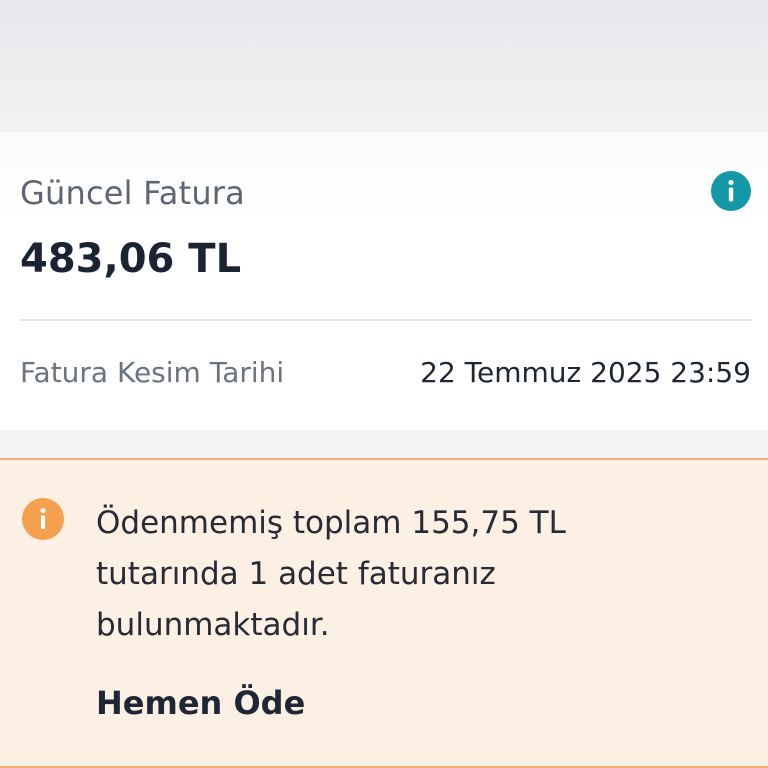 This screenshot has height=768, width=768. Describe the element at coordinates (385, 320) in the screenshot. I see `divider` at that location.